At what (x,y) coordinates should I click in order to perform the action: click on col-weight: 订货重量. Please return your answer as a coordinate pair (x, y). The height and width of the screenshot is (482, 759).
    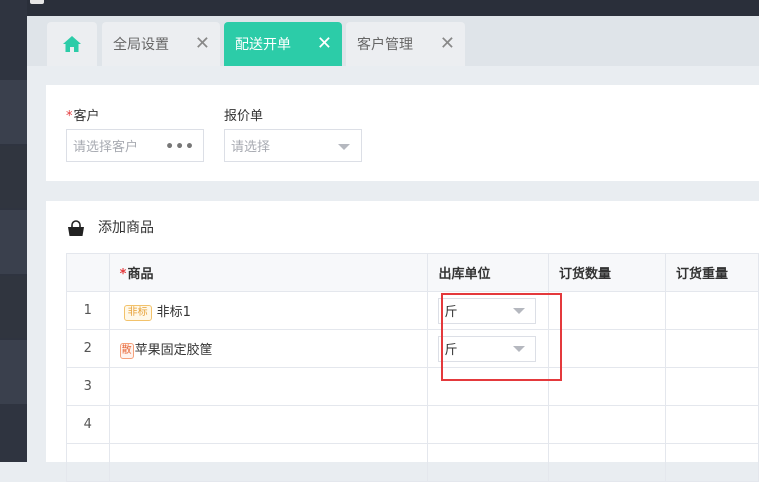
    Looking at the image, I should click on (711, 272).